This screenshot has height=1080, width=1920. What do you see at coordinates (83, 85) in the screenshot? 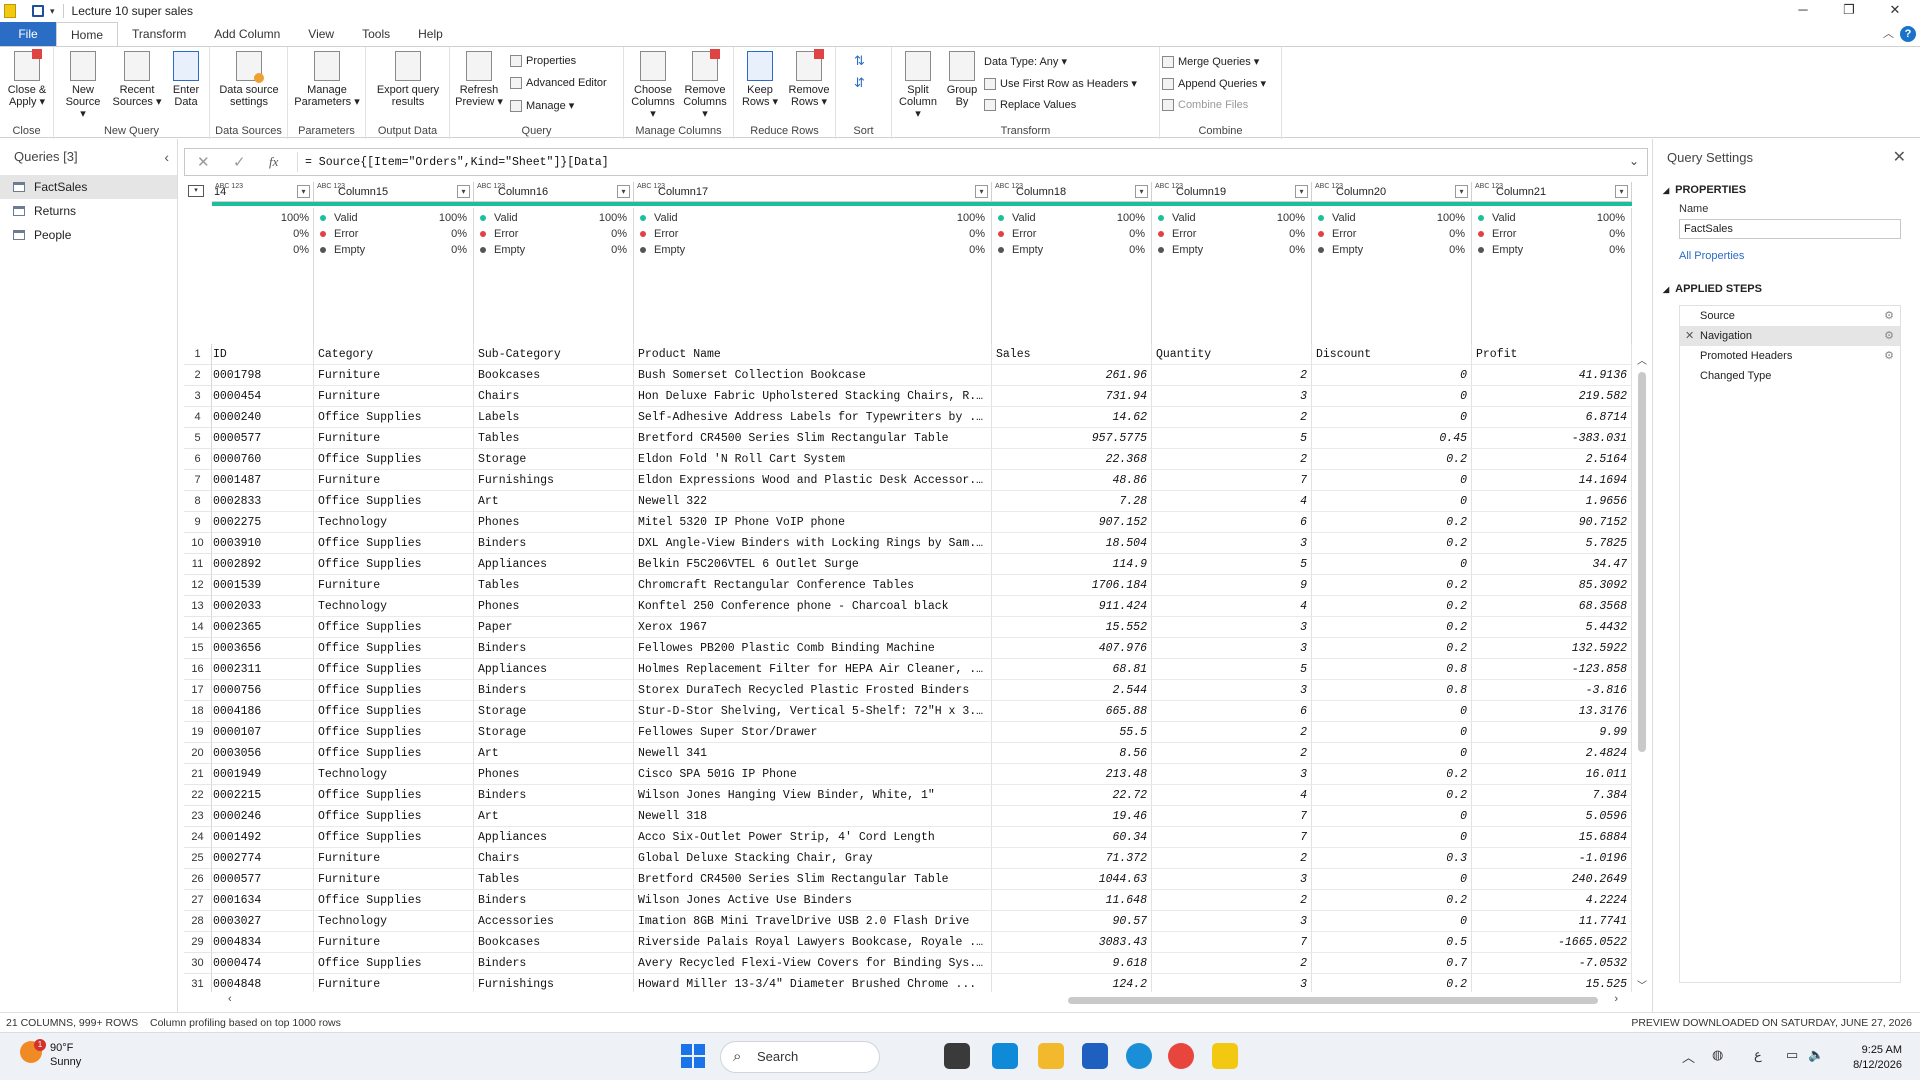
I see `new-source-button: New Source ▾` at bounding box center [83, 85].